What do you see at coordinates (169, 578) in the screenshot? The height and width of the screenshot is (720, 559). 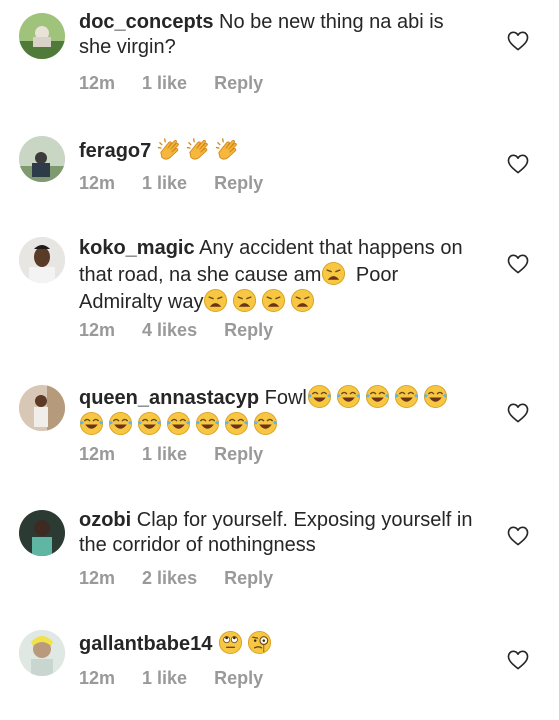 I see `likes-count: 2 likes` at bounding box center [169, 578].